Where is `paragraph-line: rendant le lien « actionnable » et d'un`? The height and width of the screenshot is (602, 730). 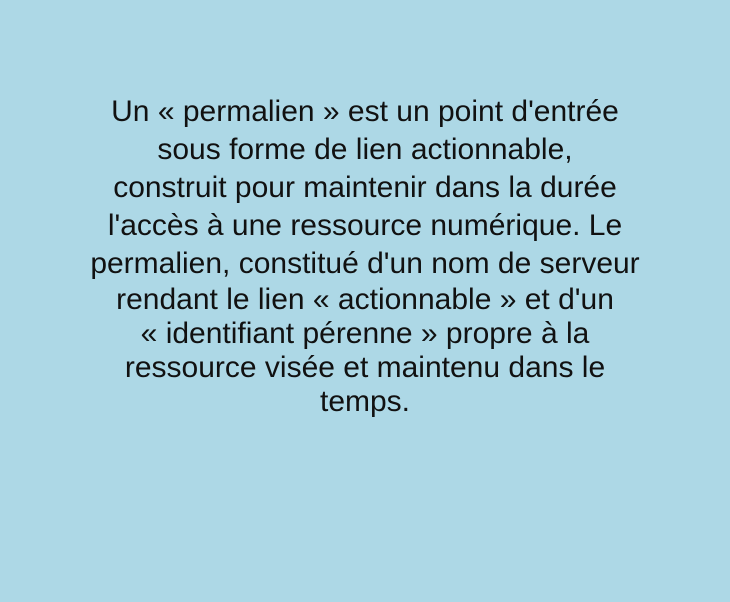 paragraph-line: rendant le lien « actionnable » et d'un is located at coordinates (365, 299).